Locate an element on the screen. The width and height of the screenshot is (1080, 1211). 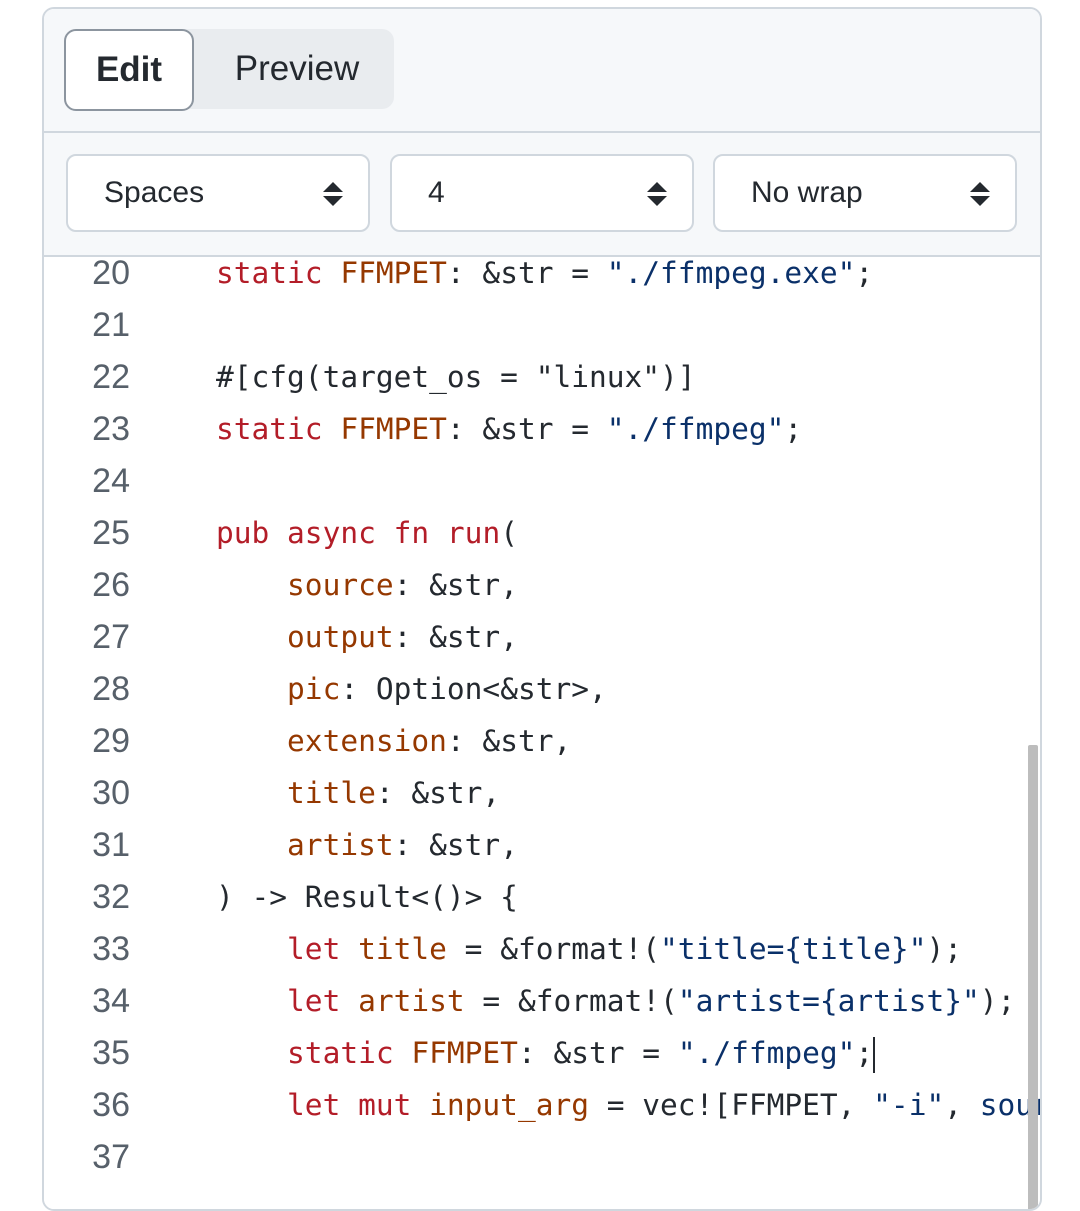
wrap-mode-value: No wrap is located at coordinates (807, 192).